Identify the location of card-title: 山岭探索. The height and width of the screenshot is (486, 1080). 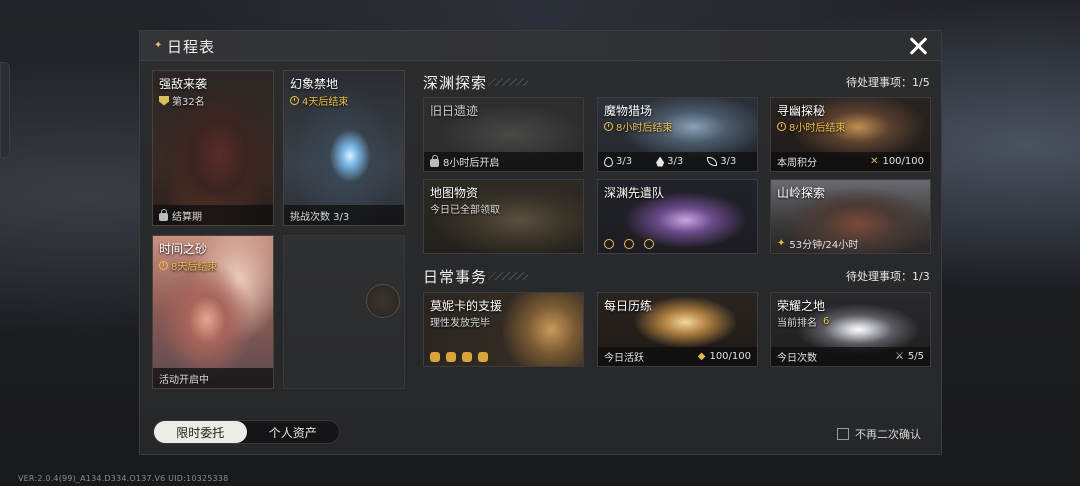
(801, 193).